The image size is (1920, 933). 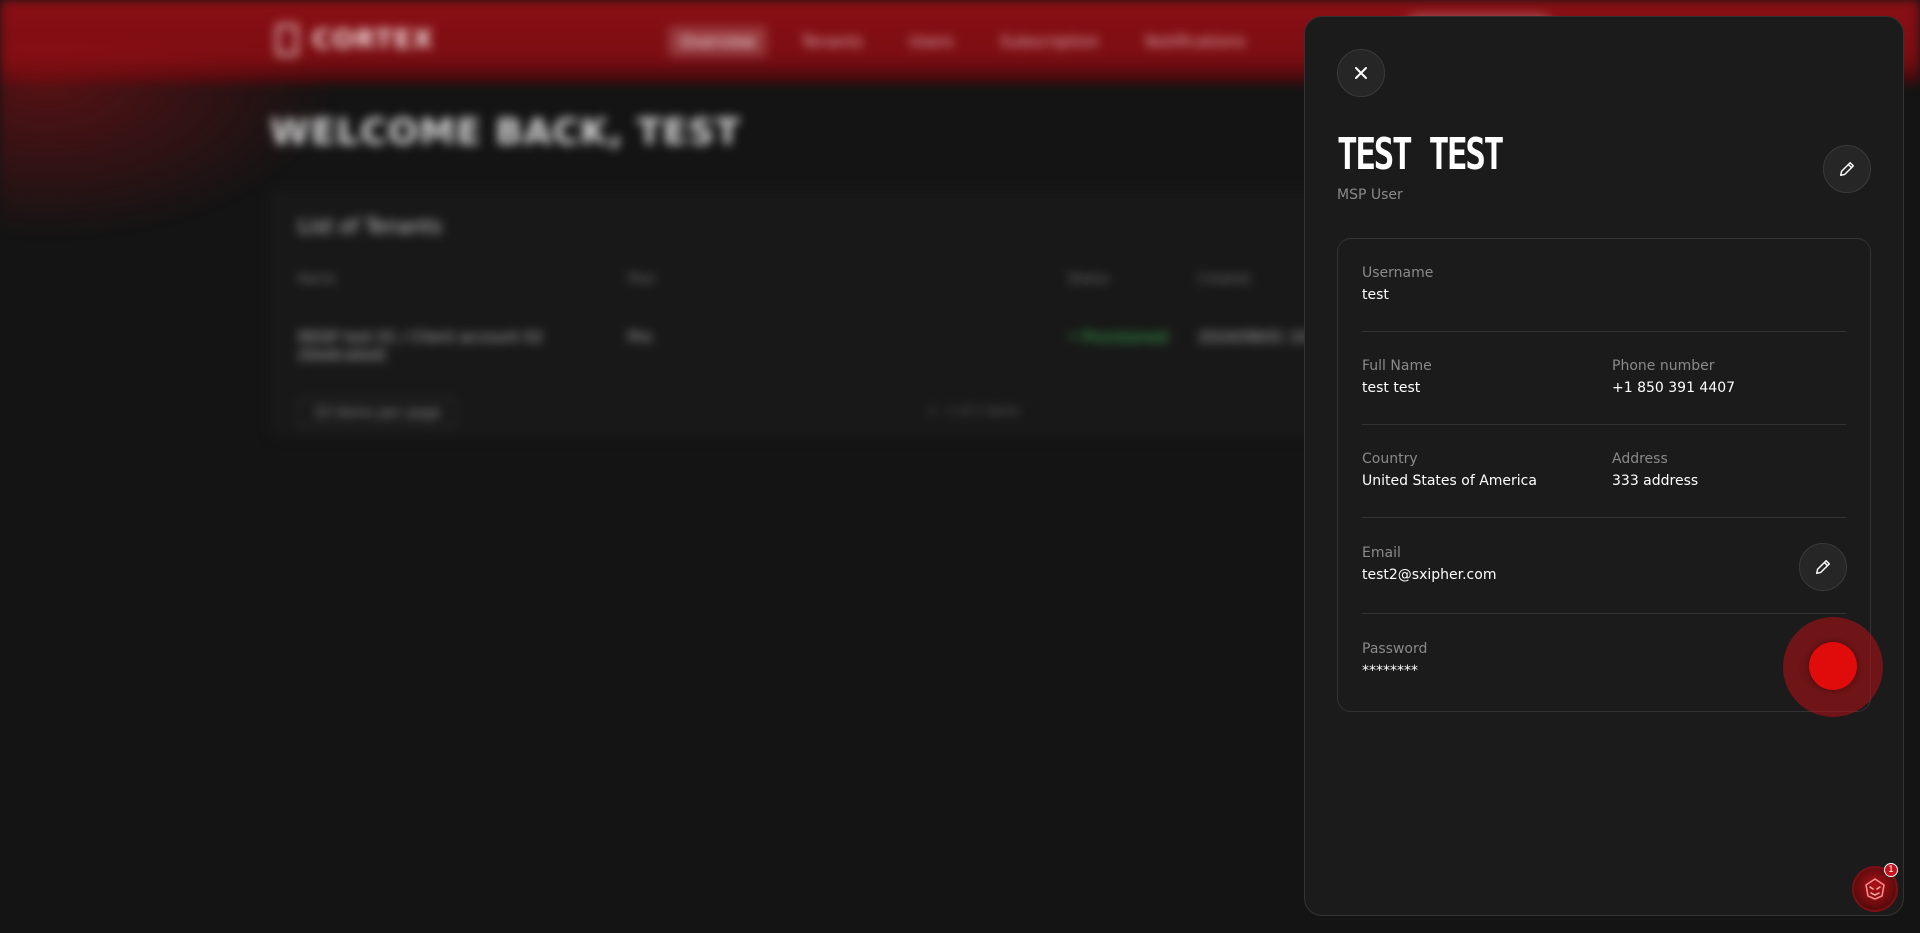 What do you see at coordinates (1420, 154) in the screenshot?
I see `profile-name: TEST TEST` at bounding box center [1420, 154].